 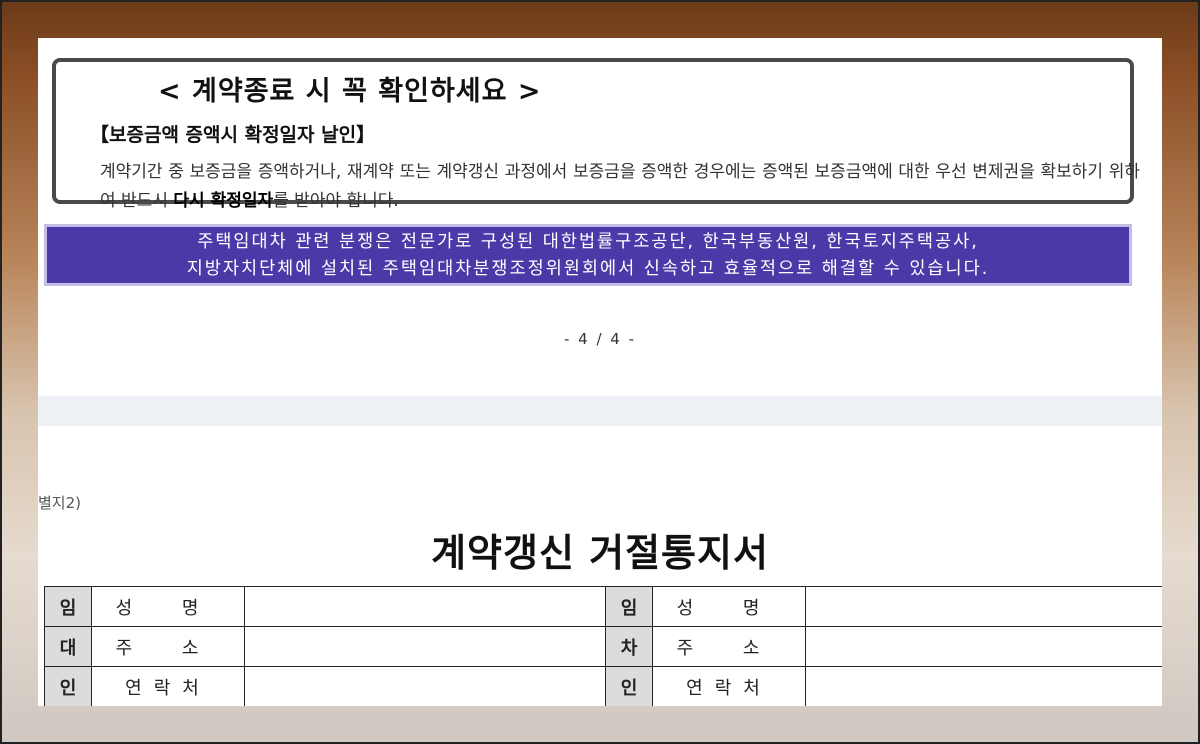 What do you see at coordinates (983, 606) in the screenshot?
I see `tenant-name-field` at bounding box center [983, 606].